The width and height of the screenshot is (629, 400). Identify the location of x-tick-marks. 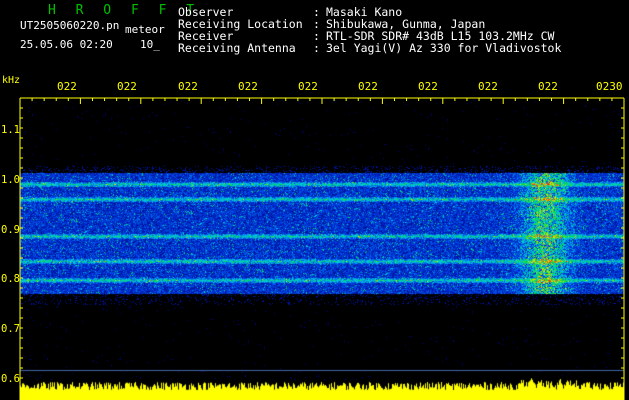
(322, 101).